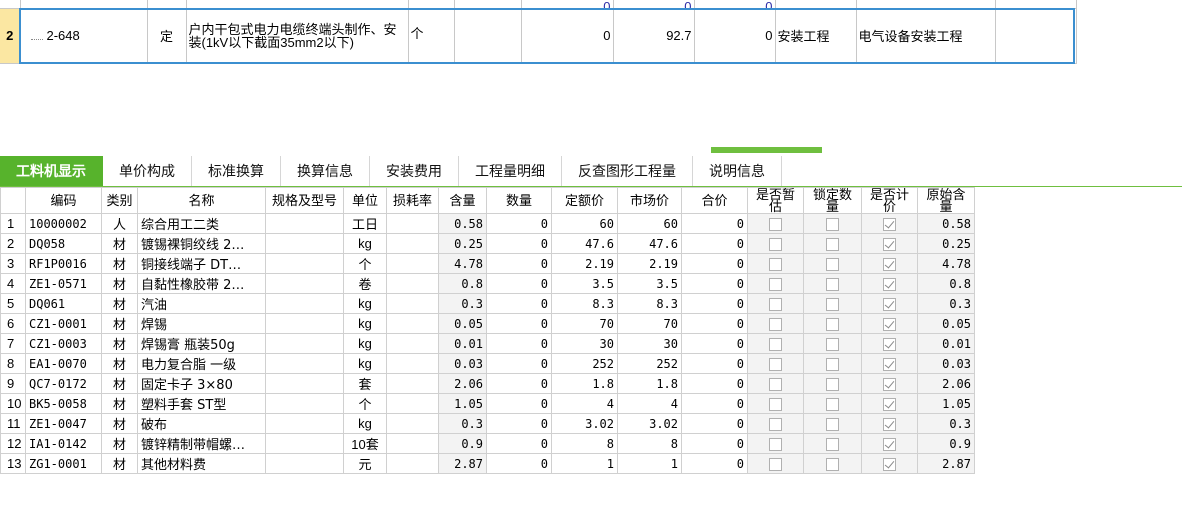 The image size is (1182, 519). What do you see at coordinates (832, 200) in the screenshot?
I see `header-lock-quantity: 锁定数量` at bounding box center [832, 200].